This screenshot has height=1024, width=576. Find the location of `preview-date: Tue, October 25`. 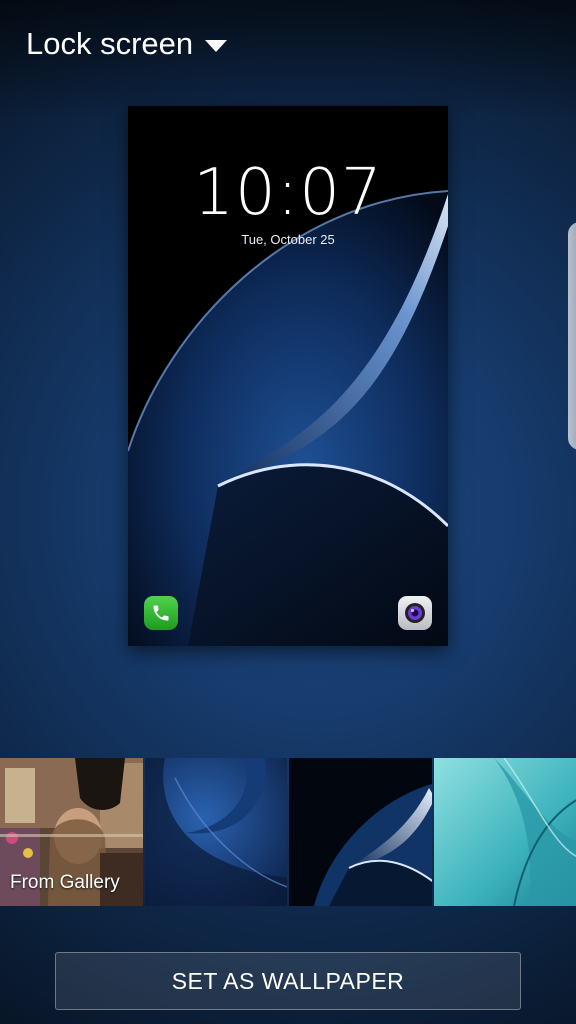

preview-date: Tue, October 25 is located at coordinates (288, 239).